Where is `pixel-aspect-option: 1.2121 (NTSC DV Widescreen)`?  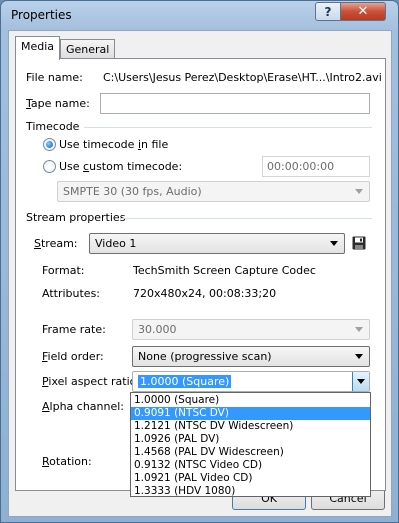
pixel-aspect-option: 1.2121 (NTSC DV Widescreen) is located at coordinates (250, 426).